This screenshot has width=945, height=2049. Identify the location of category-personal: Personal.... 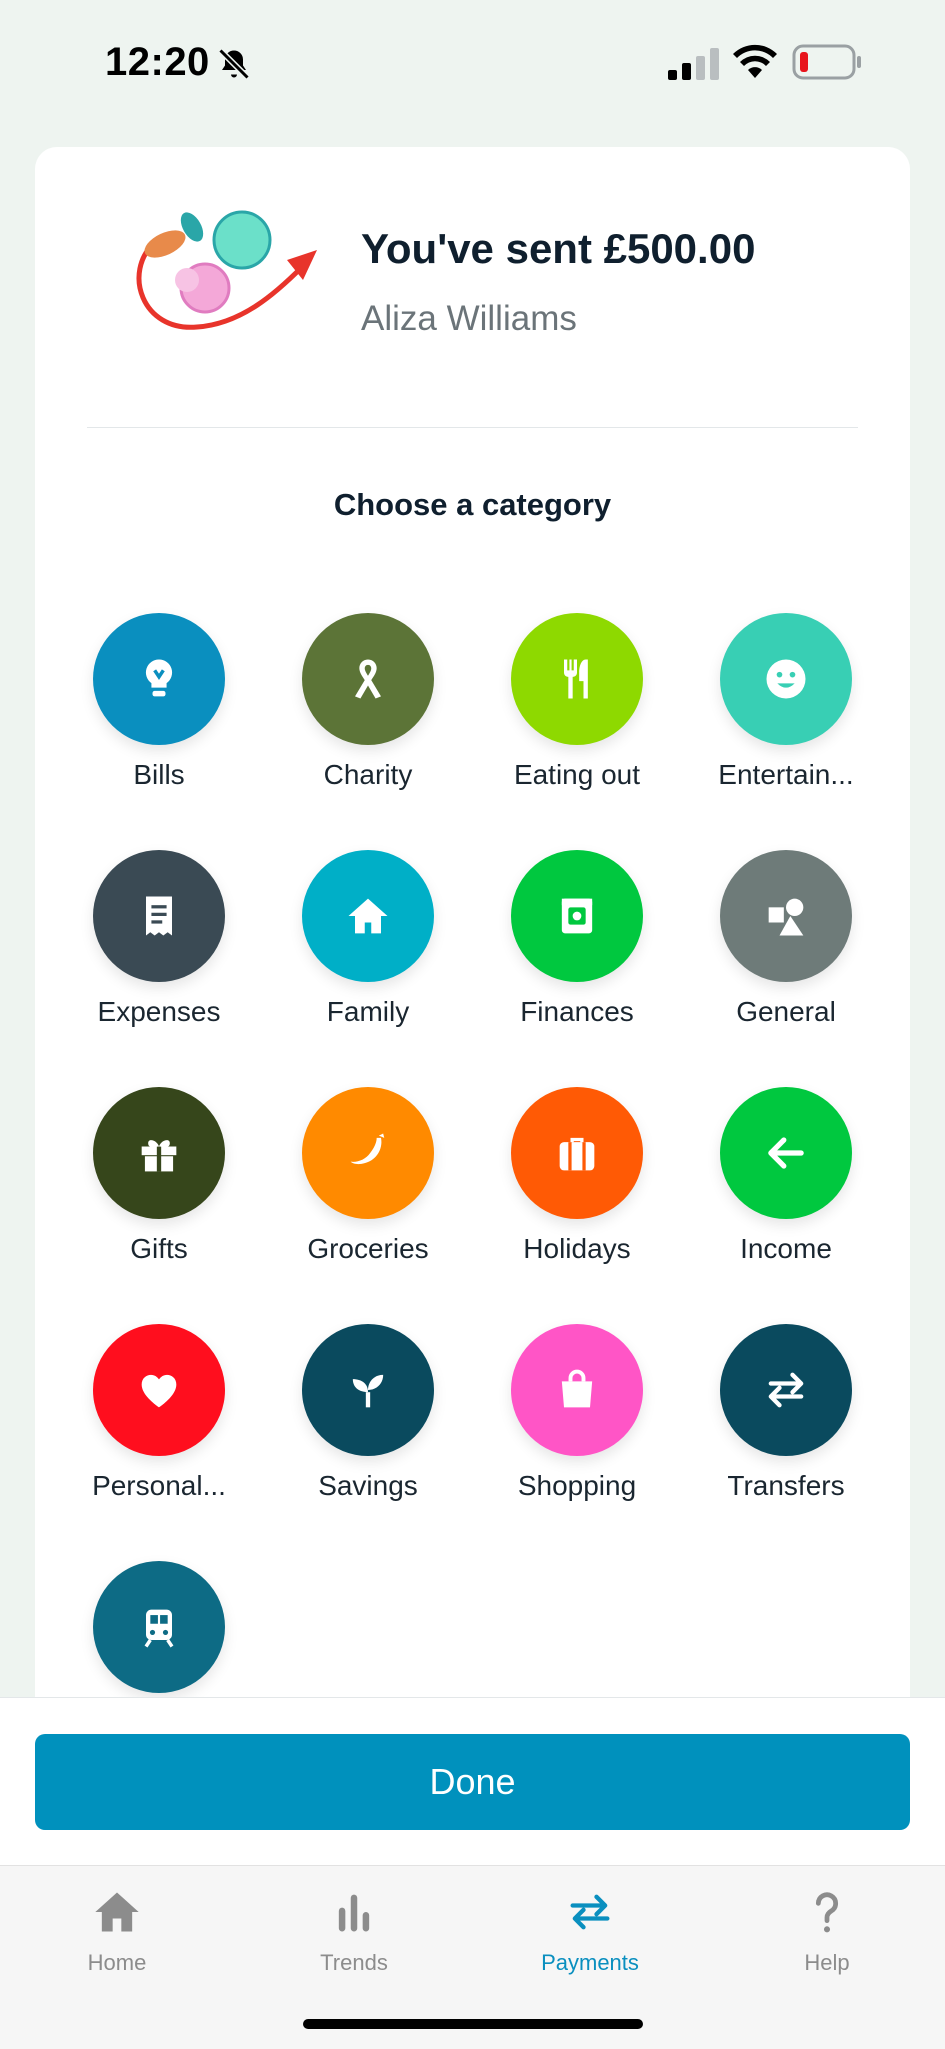
(159, 1413).